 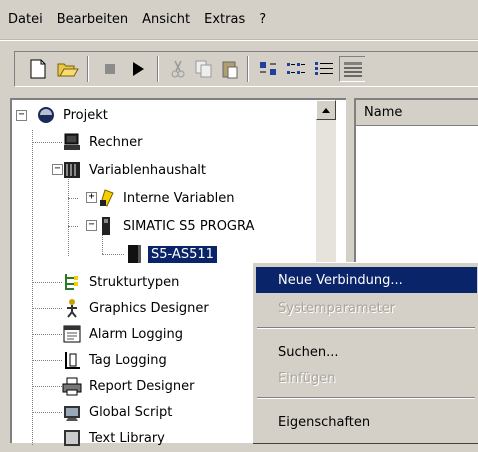 What do you see at coordinates (72, 438) in the screenshot?
I see `text-library-icon` at bounding box center [72, 438].